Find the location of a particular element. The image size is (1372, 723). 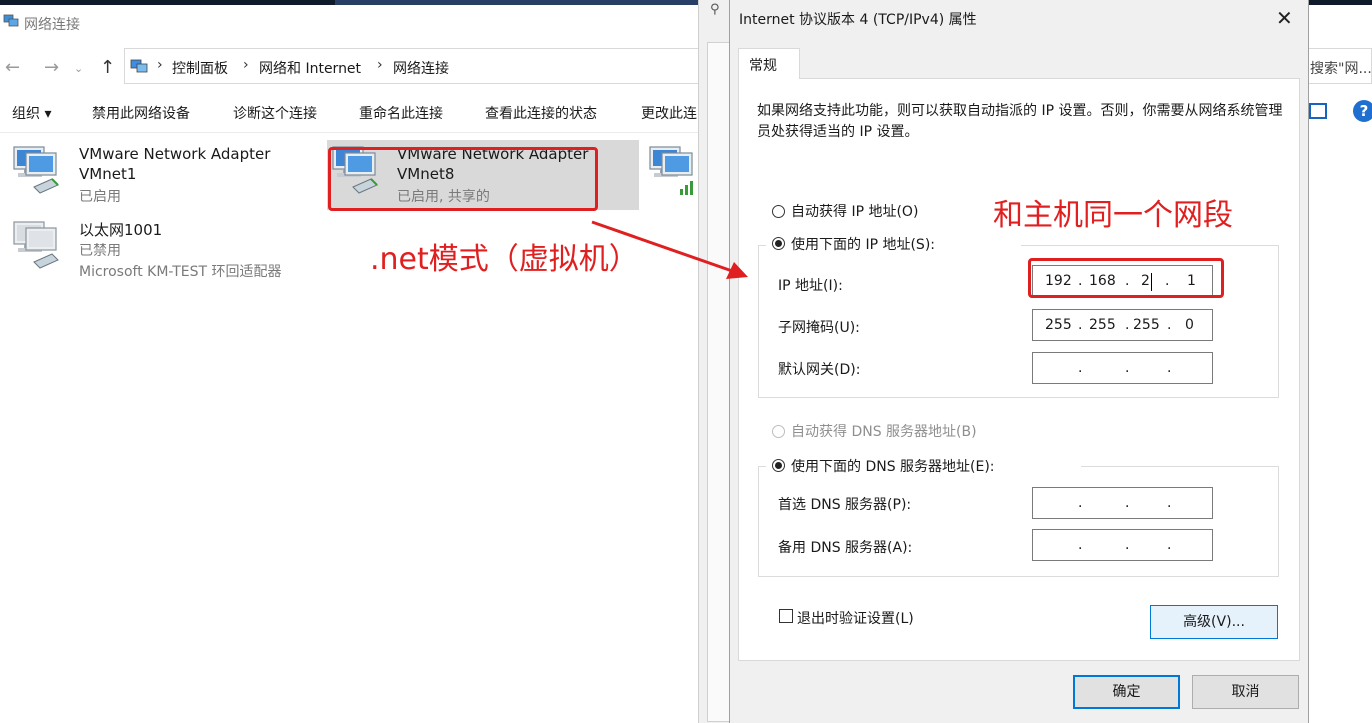

background-window-icon: ⚲ is located at coordinates (715, 9).